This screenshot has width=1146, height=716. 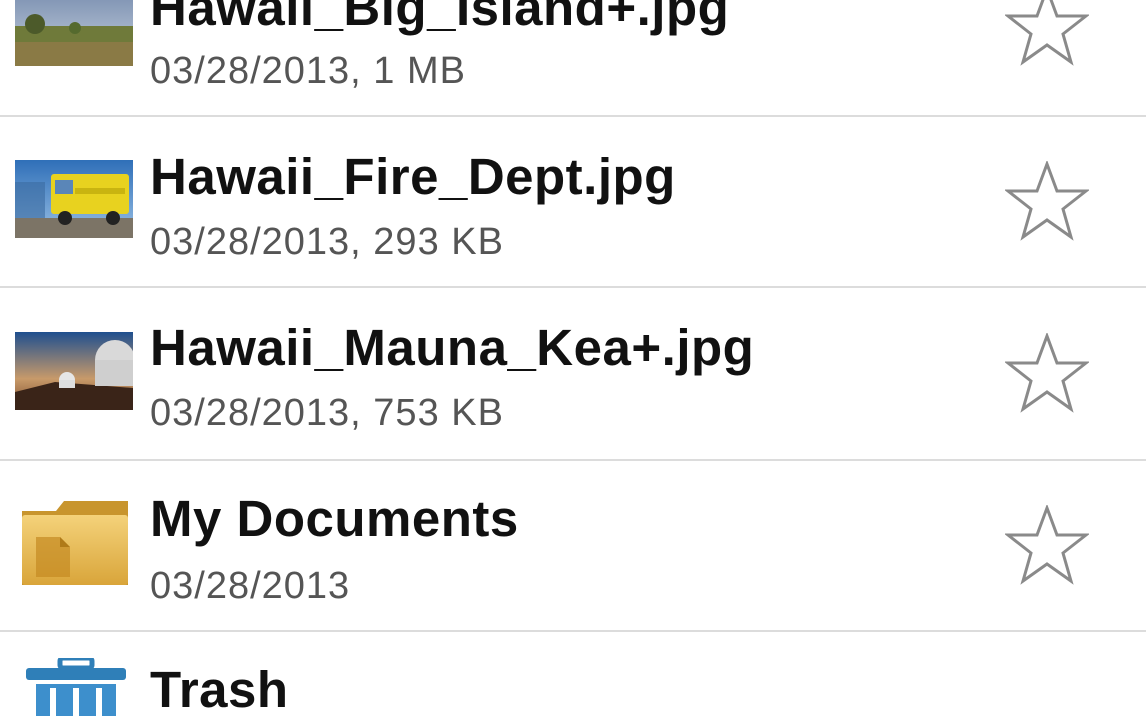 I want to click on folder-meta: 03/28/2013, so click(x=250, y=586).